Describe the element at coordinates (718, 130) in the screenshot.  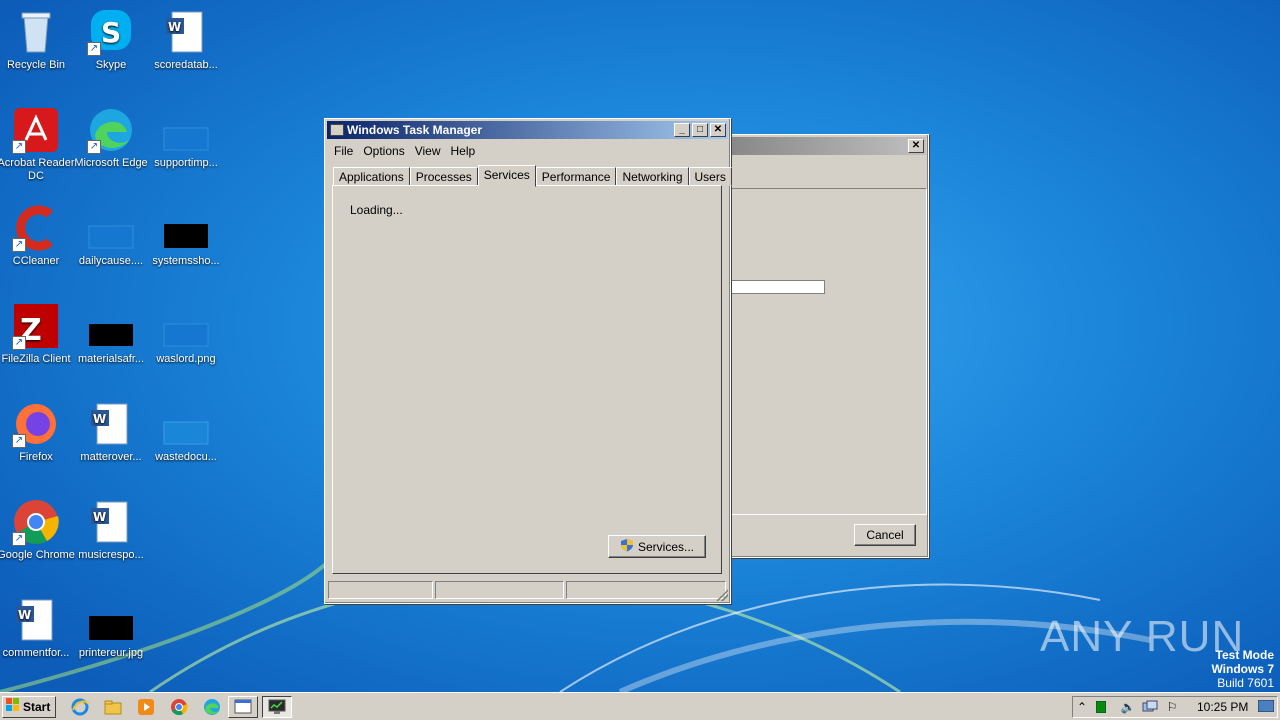
I see `close-button: ✕` at that location.